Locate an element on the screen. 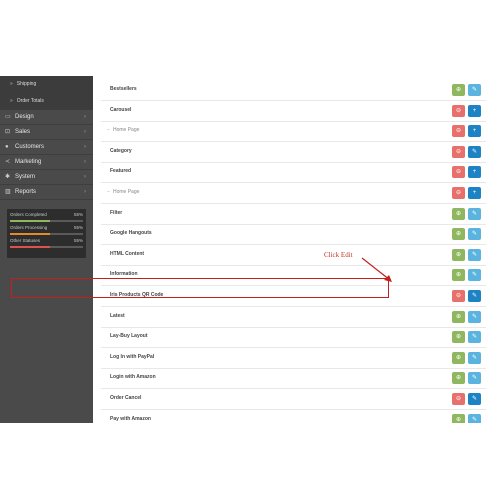 The width and height of the screenshot is (500, 500). sidebar-item-label: Design is located at coordinates (24, 117).